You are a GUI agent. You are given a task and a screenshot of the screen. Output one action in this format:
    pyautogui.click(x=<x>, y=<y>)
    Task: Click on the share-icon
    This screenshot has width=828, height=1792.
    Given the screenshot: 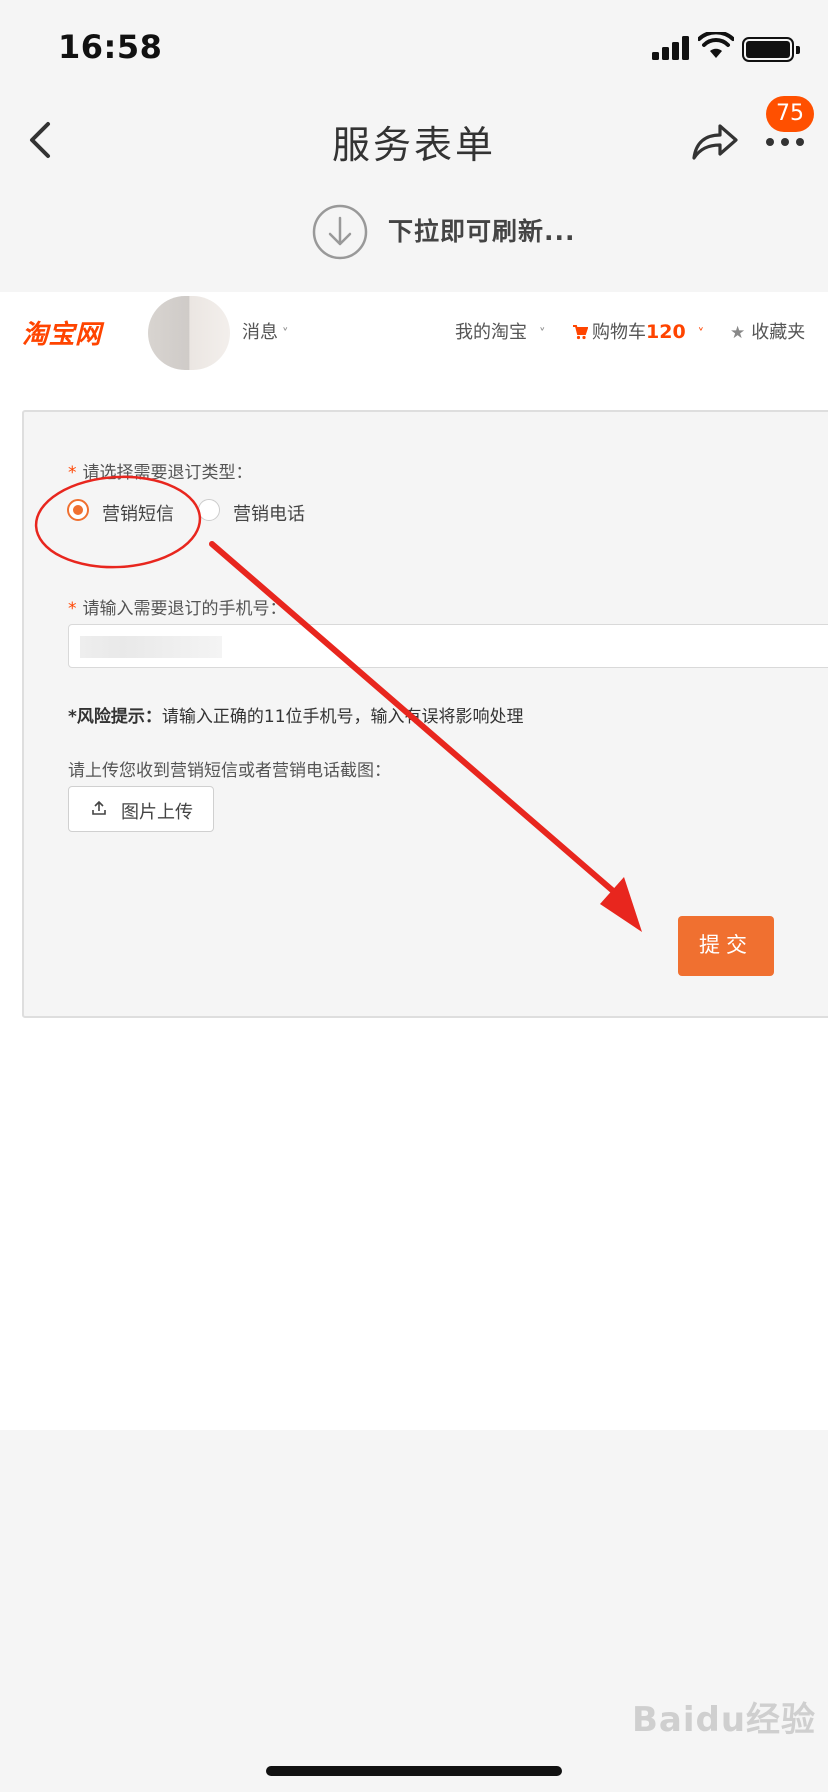 What is the action you would take?
    pyautogui.click(x=715, y=141)
    